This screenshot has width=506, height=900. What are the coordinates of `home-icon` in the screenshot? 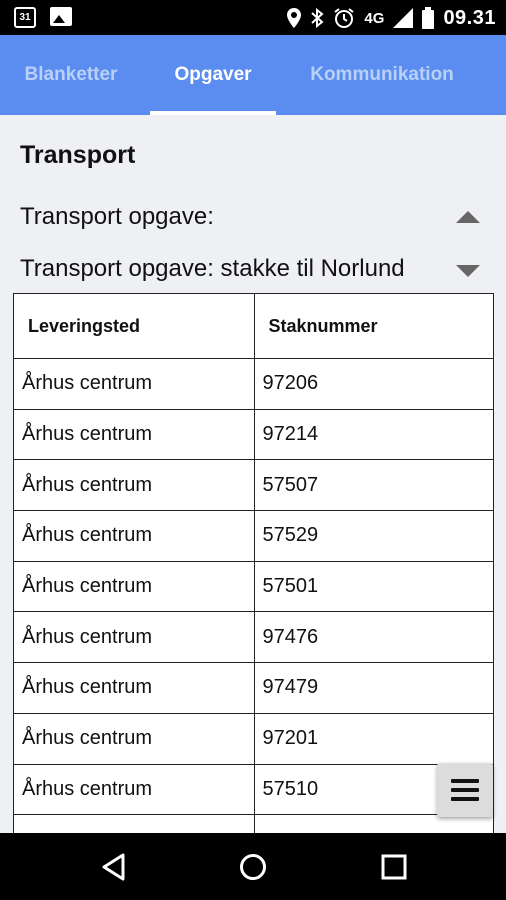 It's located at (253, 867).